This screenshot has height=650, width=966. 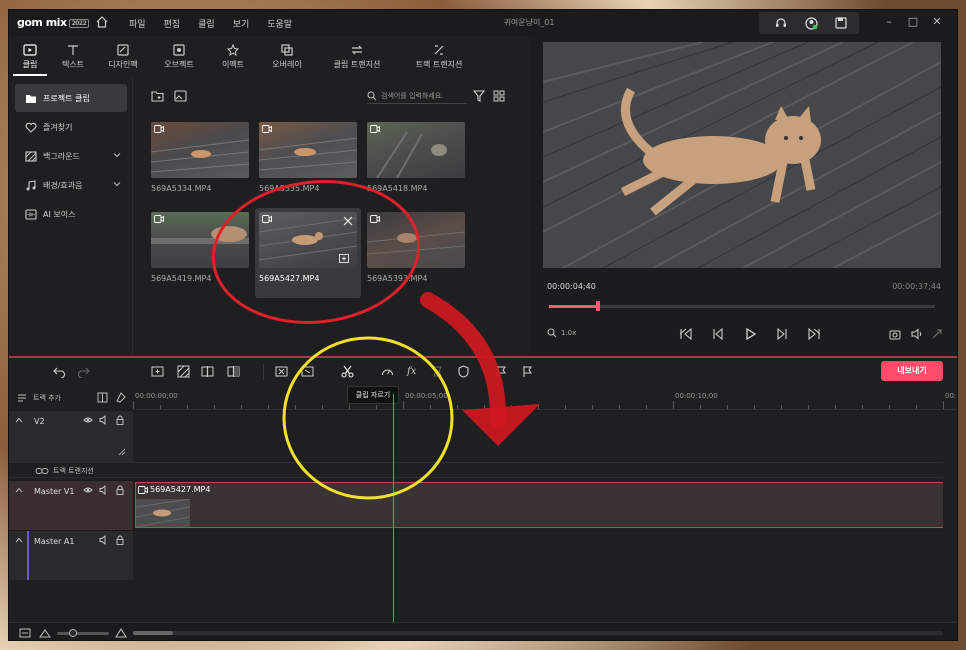 What do you see at coordinates (895, 334) in the screenshot?
I see `snapshot-icon` at bounding box center [895, 334].